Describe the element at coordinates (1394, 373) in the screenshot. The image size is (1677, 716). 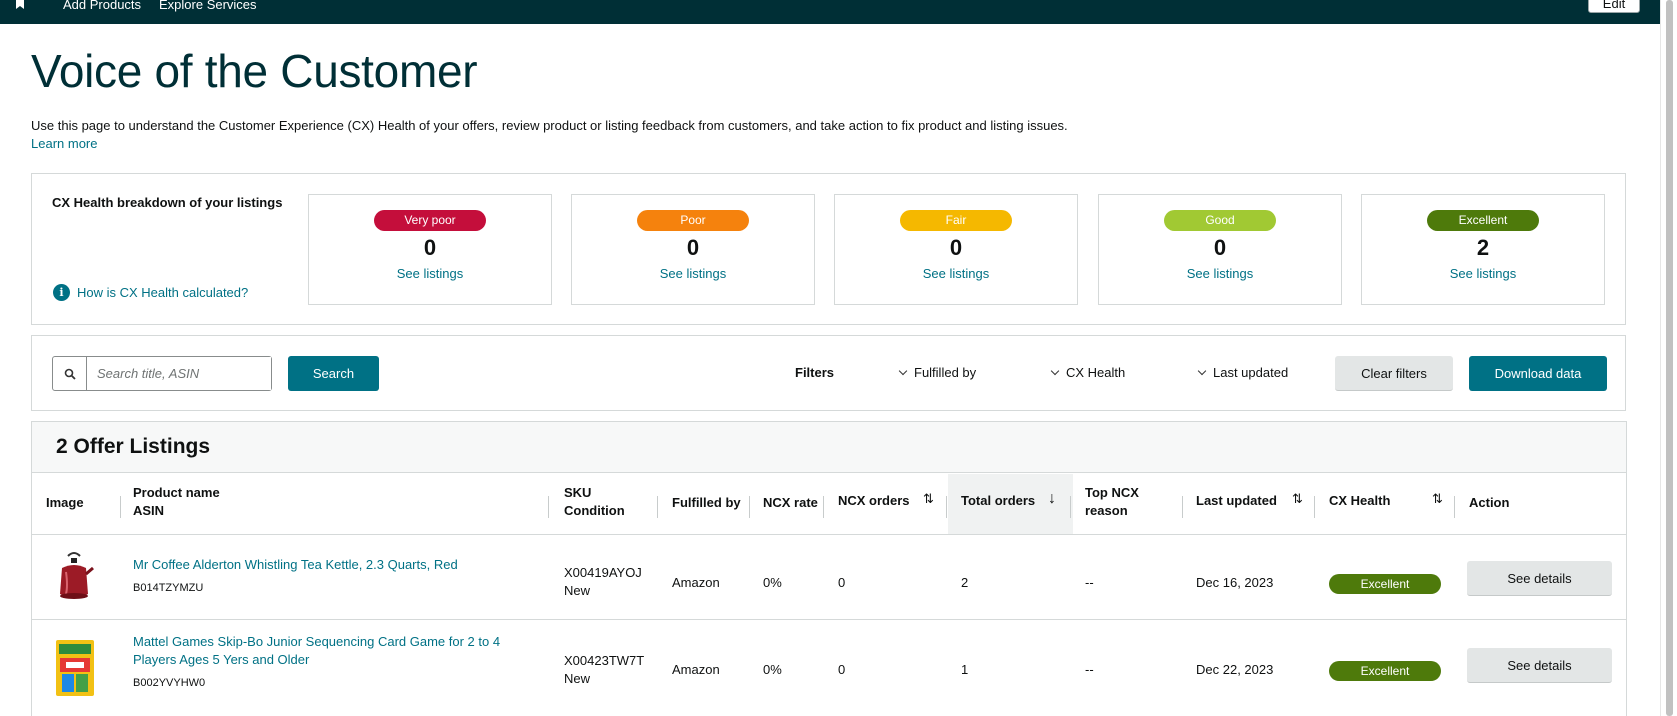
I see `clear-filters-button: Clear filters` at that location.